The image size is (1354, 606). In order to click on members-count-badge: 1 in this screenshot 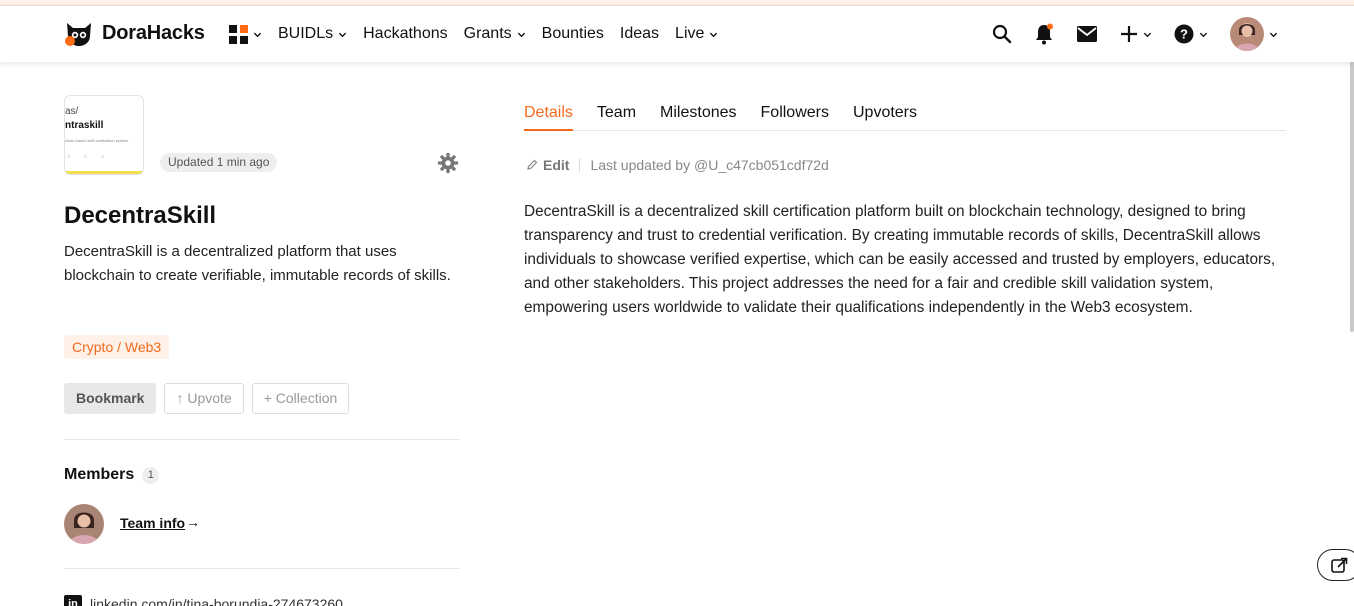, I will do `click(151, 475)`.